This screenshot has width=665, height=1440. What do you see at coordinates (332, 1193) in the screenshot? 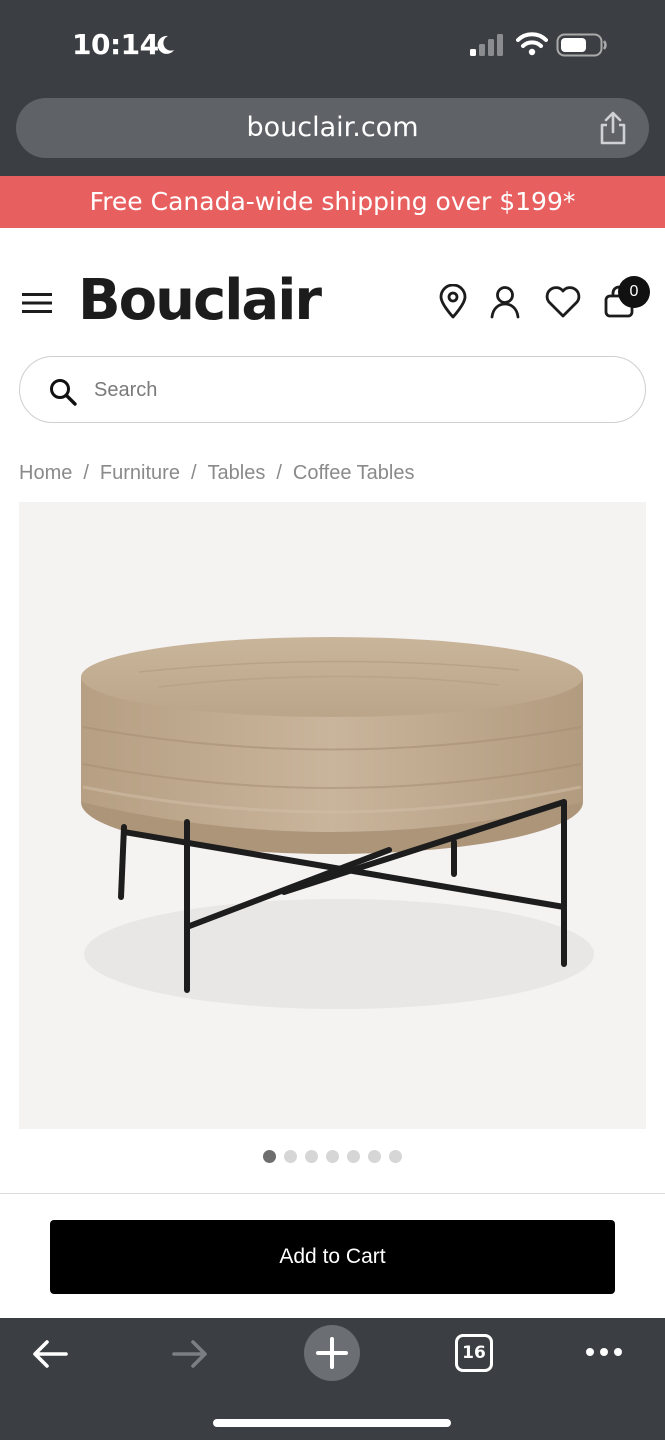
I see `divider` at bounding box center [332, 1193].